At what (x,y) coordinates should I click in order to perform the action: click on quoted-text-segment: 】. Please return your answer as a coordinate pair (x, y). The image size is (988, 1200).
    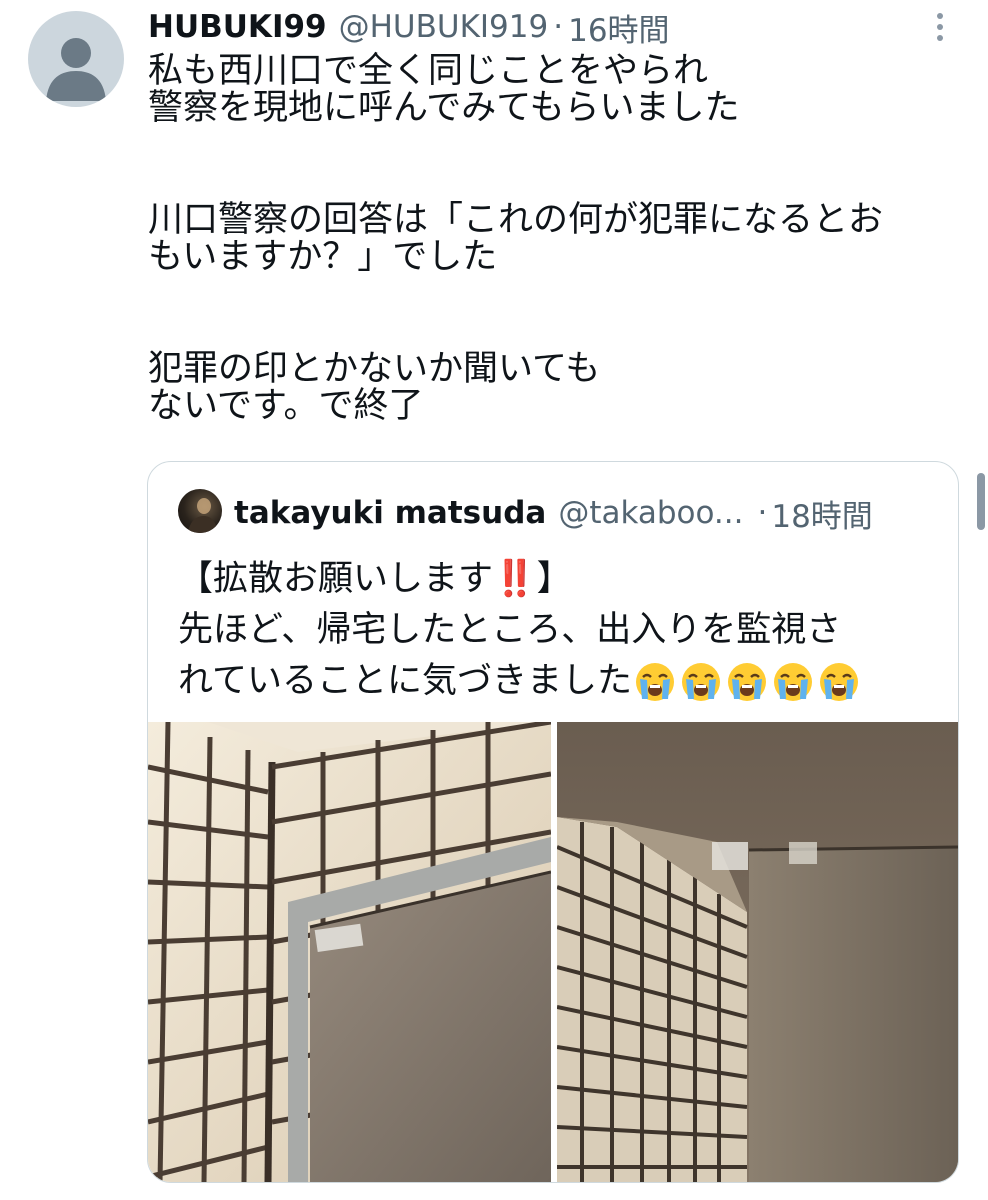
    Looking at the image, I should click on (554, 579).